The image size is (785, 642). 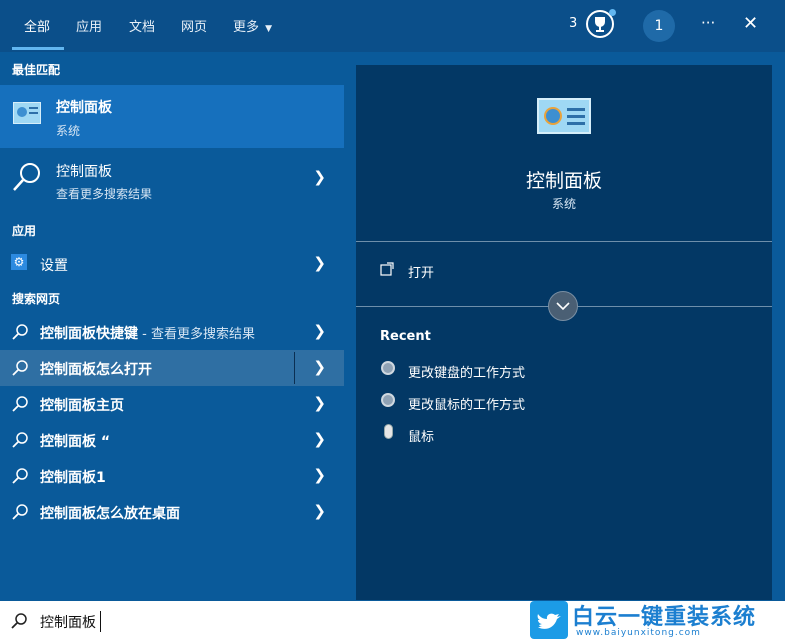 What do you see at coordinates (84, 108) in the screenshot?
I see `best-match-title: 控制面板` at bounding box center [84, 108].